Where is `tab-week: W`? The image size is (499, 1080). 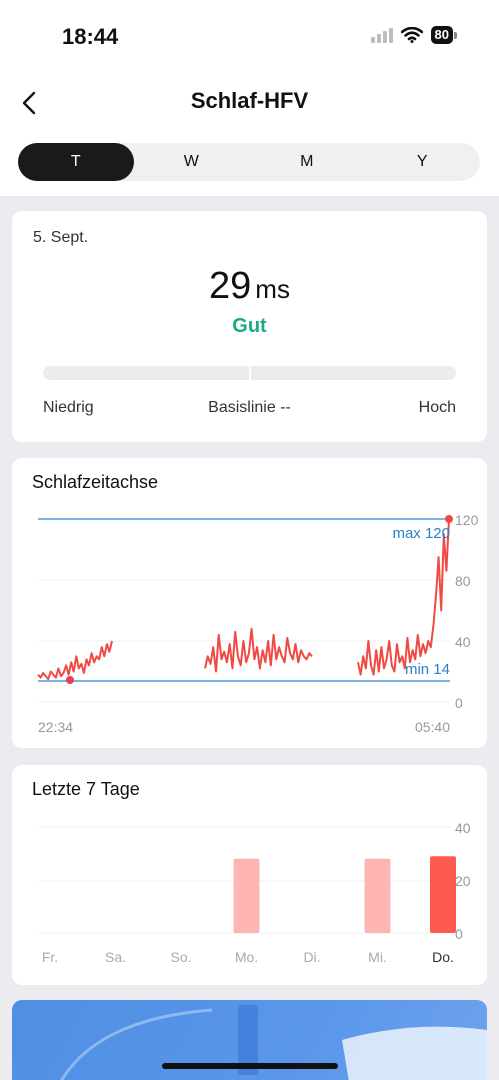 tab-week: W is located at coordinates (192, 162).